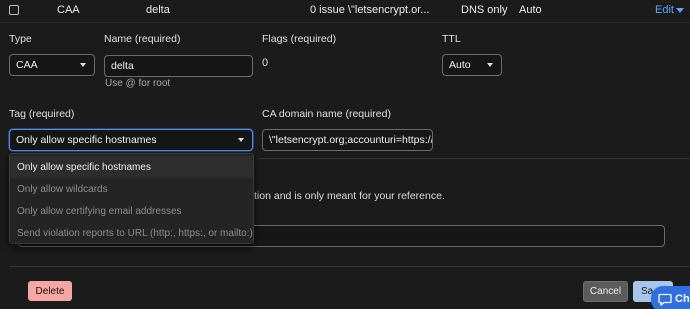 The height and width of the screenshot is (309, 690). Describe the element at coordinates (351, 140) in the screenshot. I see `ca-domain-input-value: \"letsencrypt.org;accounturi=https://` at that location.